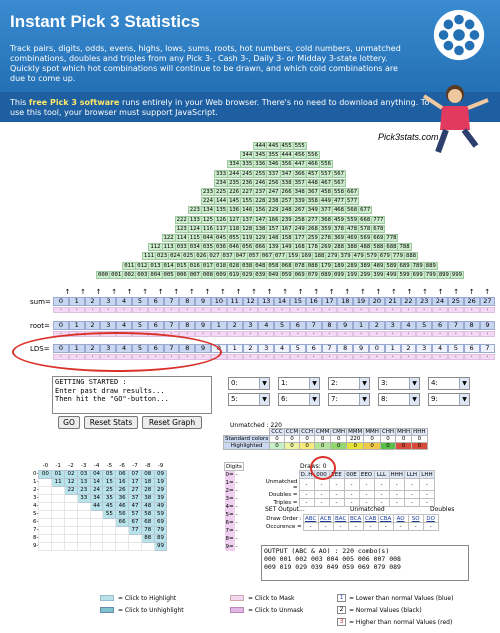  Describe the element at coordinates (310, 518) in the screenshot. I see `draw-order-option: ABC` at that location.